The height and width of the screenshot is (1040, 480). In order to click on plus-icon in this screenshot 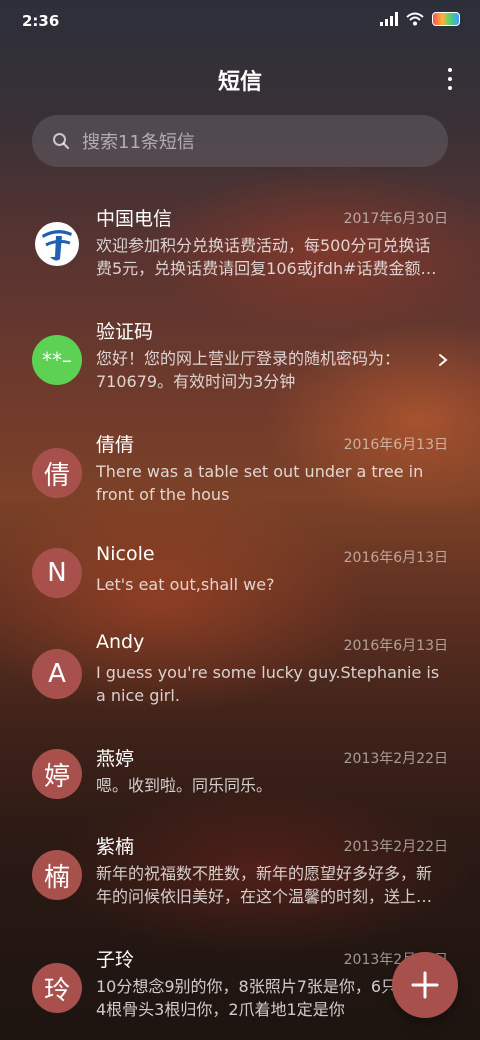, I will do `click(425, 985)`.